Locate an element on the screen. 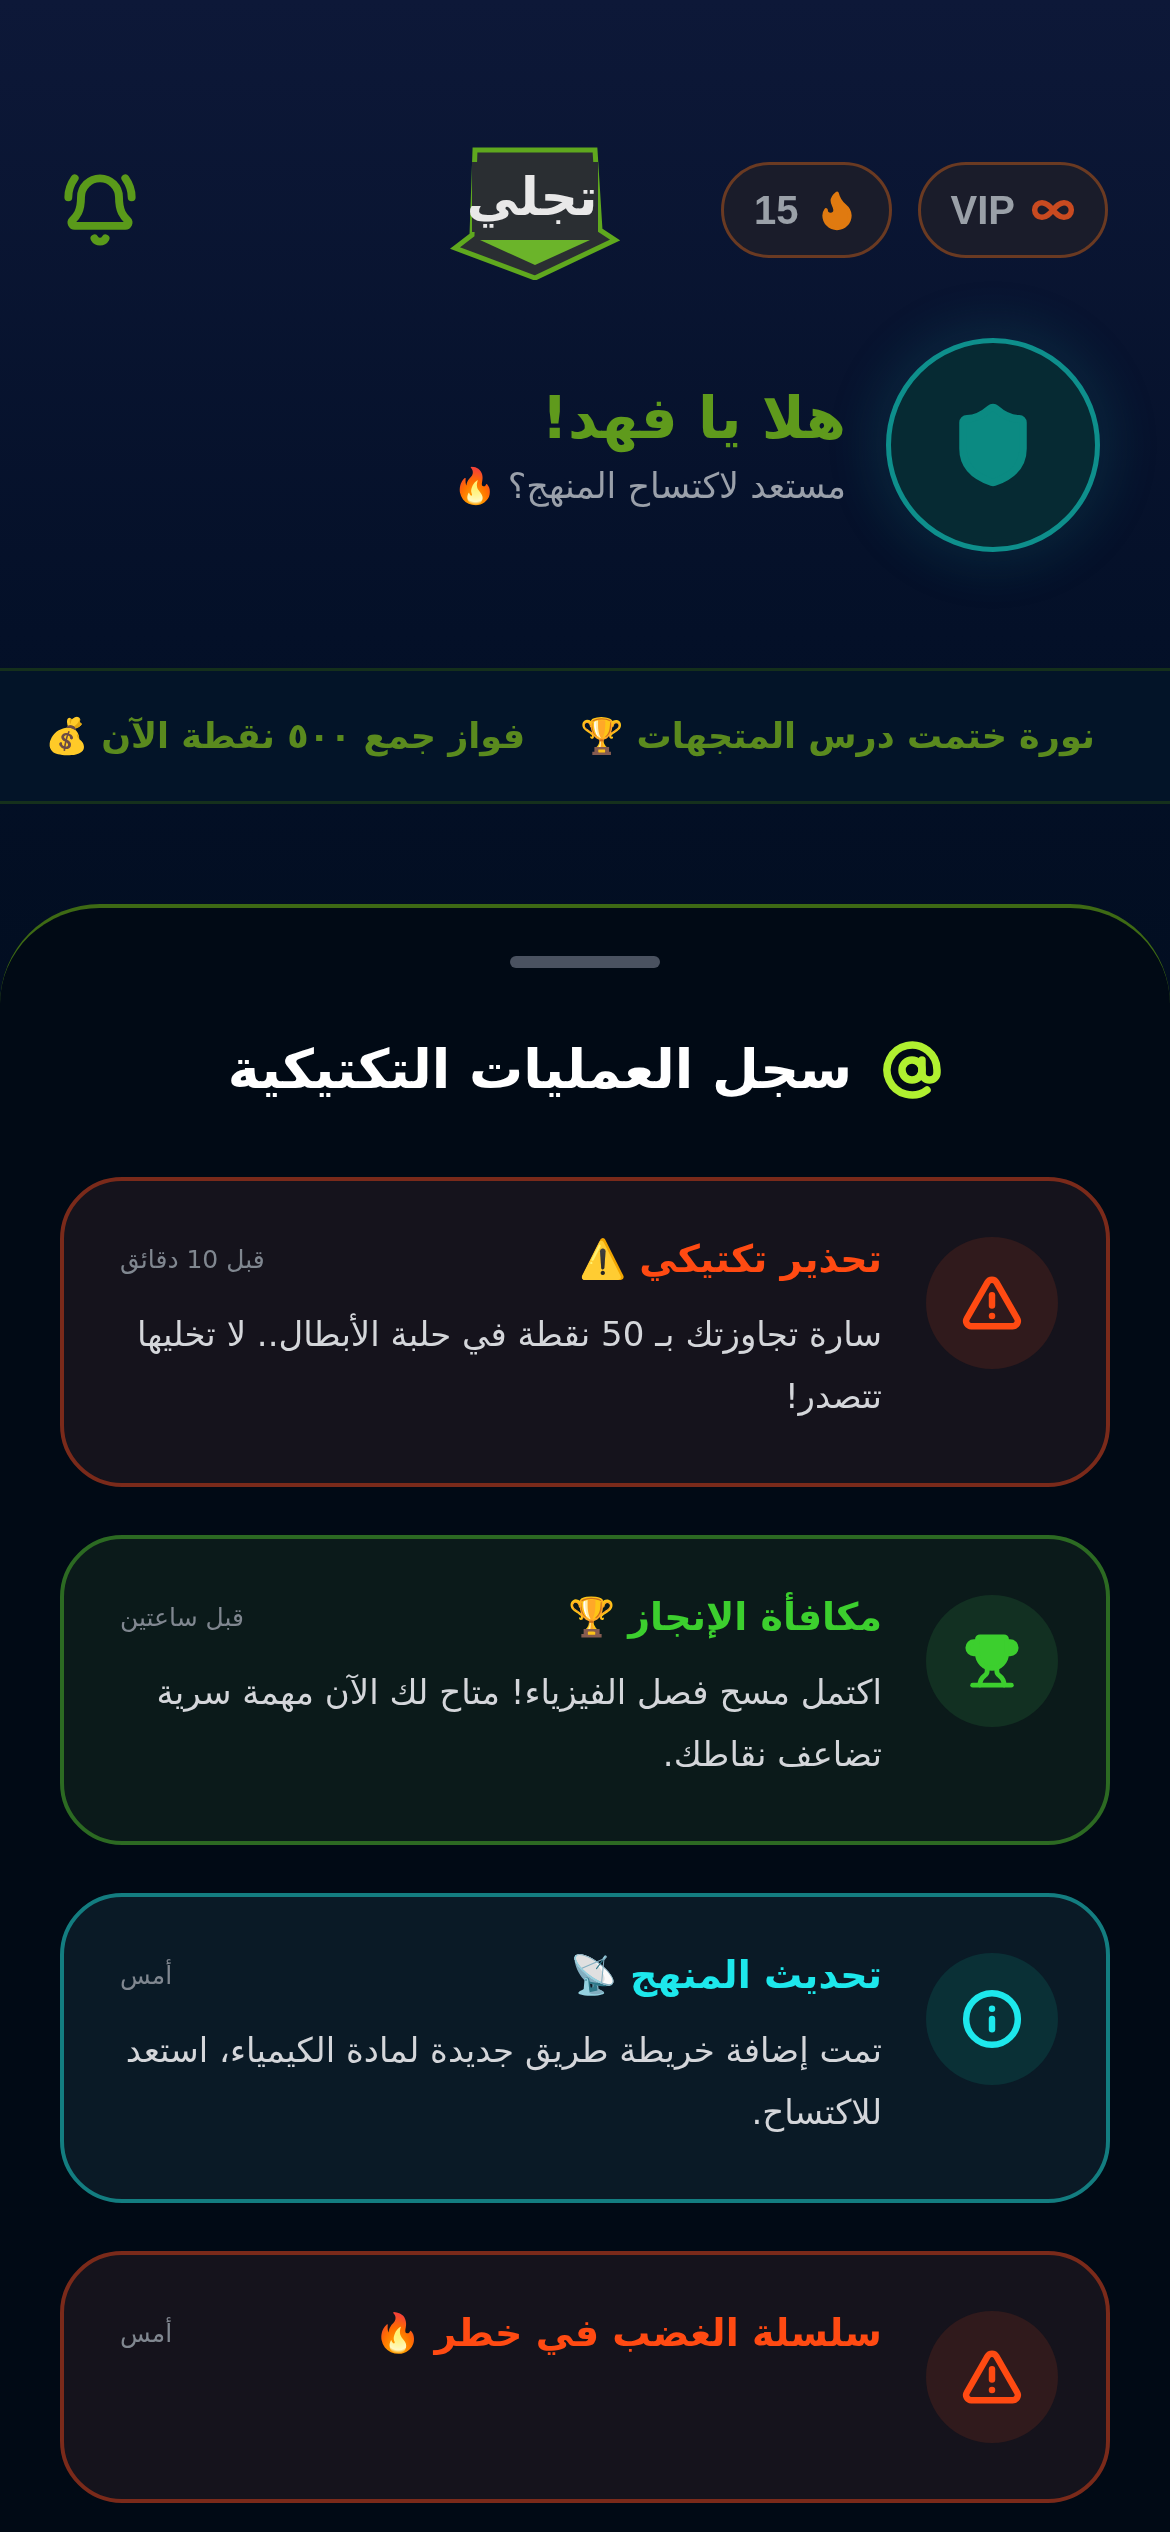 Image resolution: width=1170 pixels, height=2532 pixels. notification-card: تحديث المنهج 📡 أمس تمت إضافة خريطة طريق جديدة لمادة الكيمياء، استعد للاكتساح. is located at coordinates (585, 2048).